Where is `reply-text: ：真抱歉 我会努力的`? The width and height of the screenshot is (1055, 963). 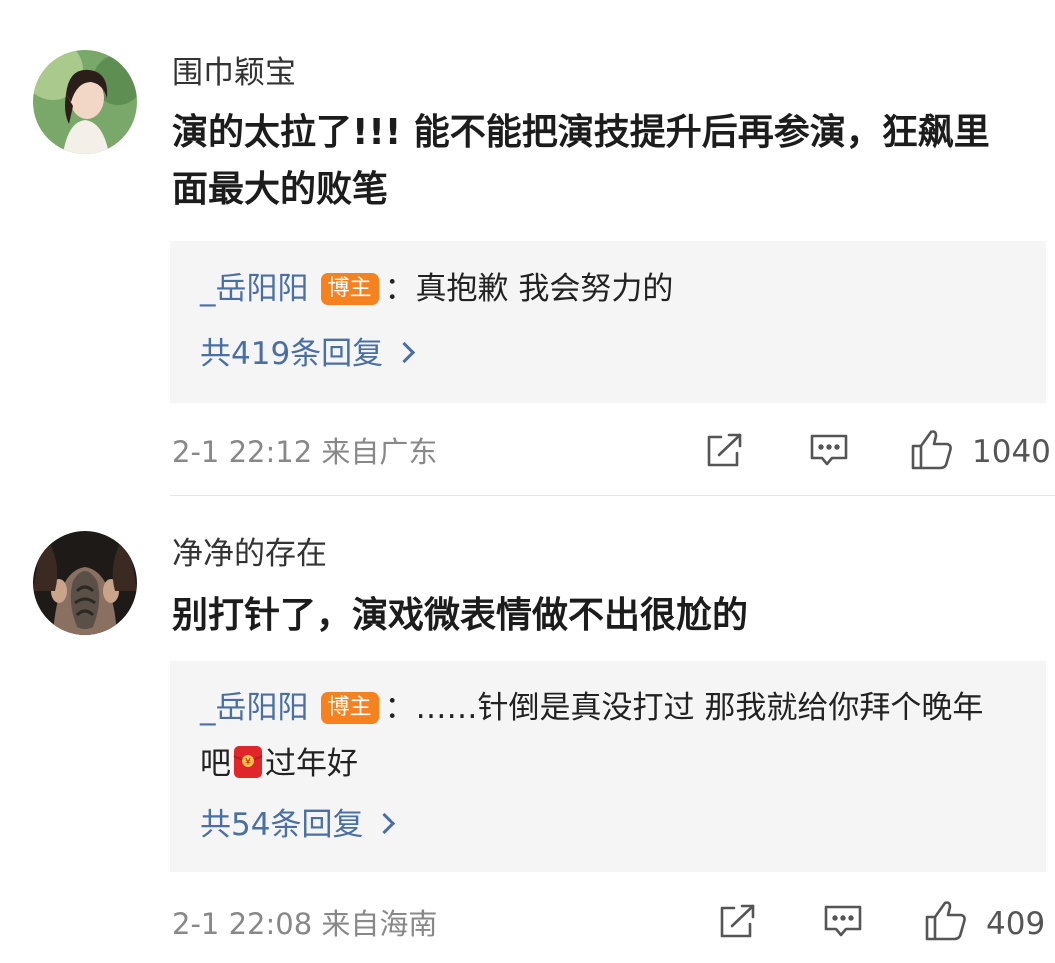
reply-text: ：真抱歉 我会努力的 is located at coordinates (529, 289).